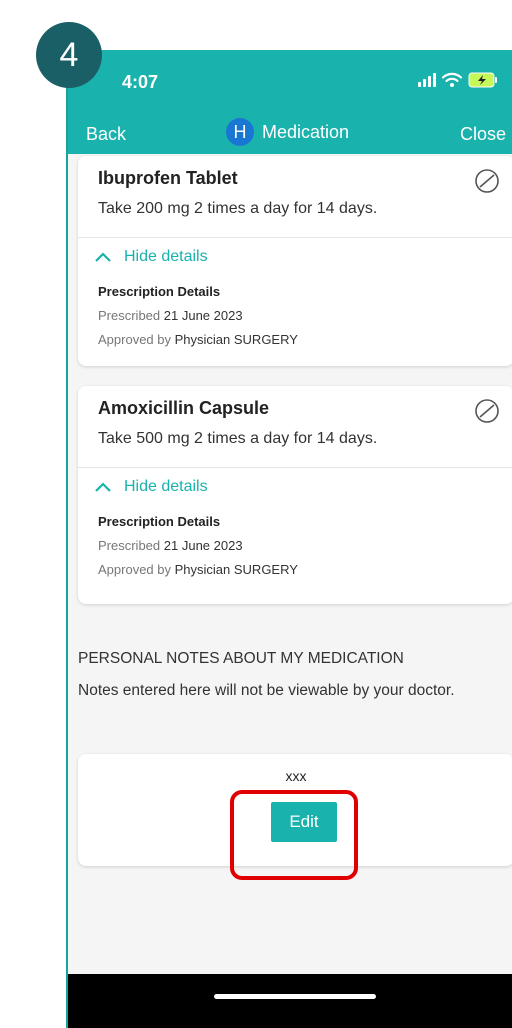 The height and width of the screenshot is (1028, 512). I want to click on signal-icon, so click(427, 80).